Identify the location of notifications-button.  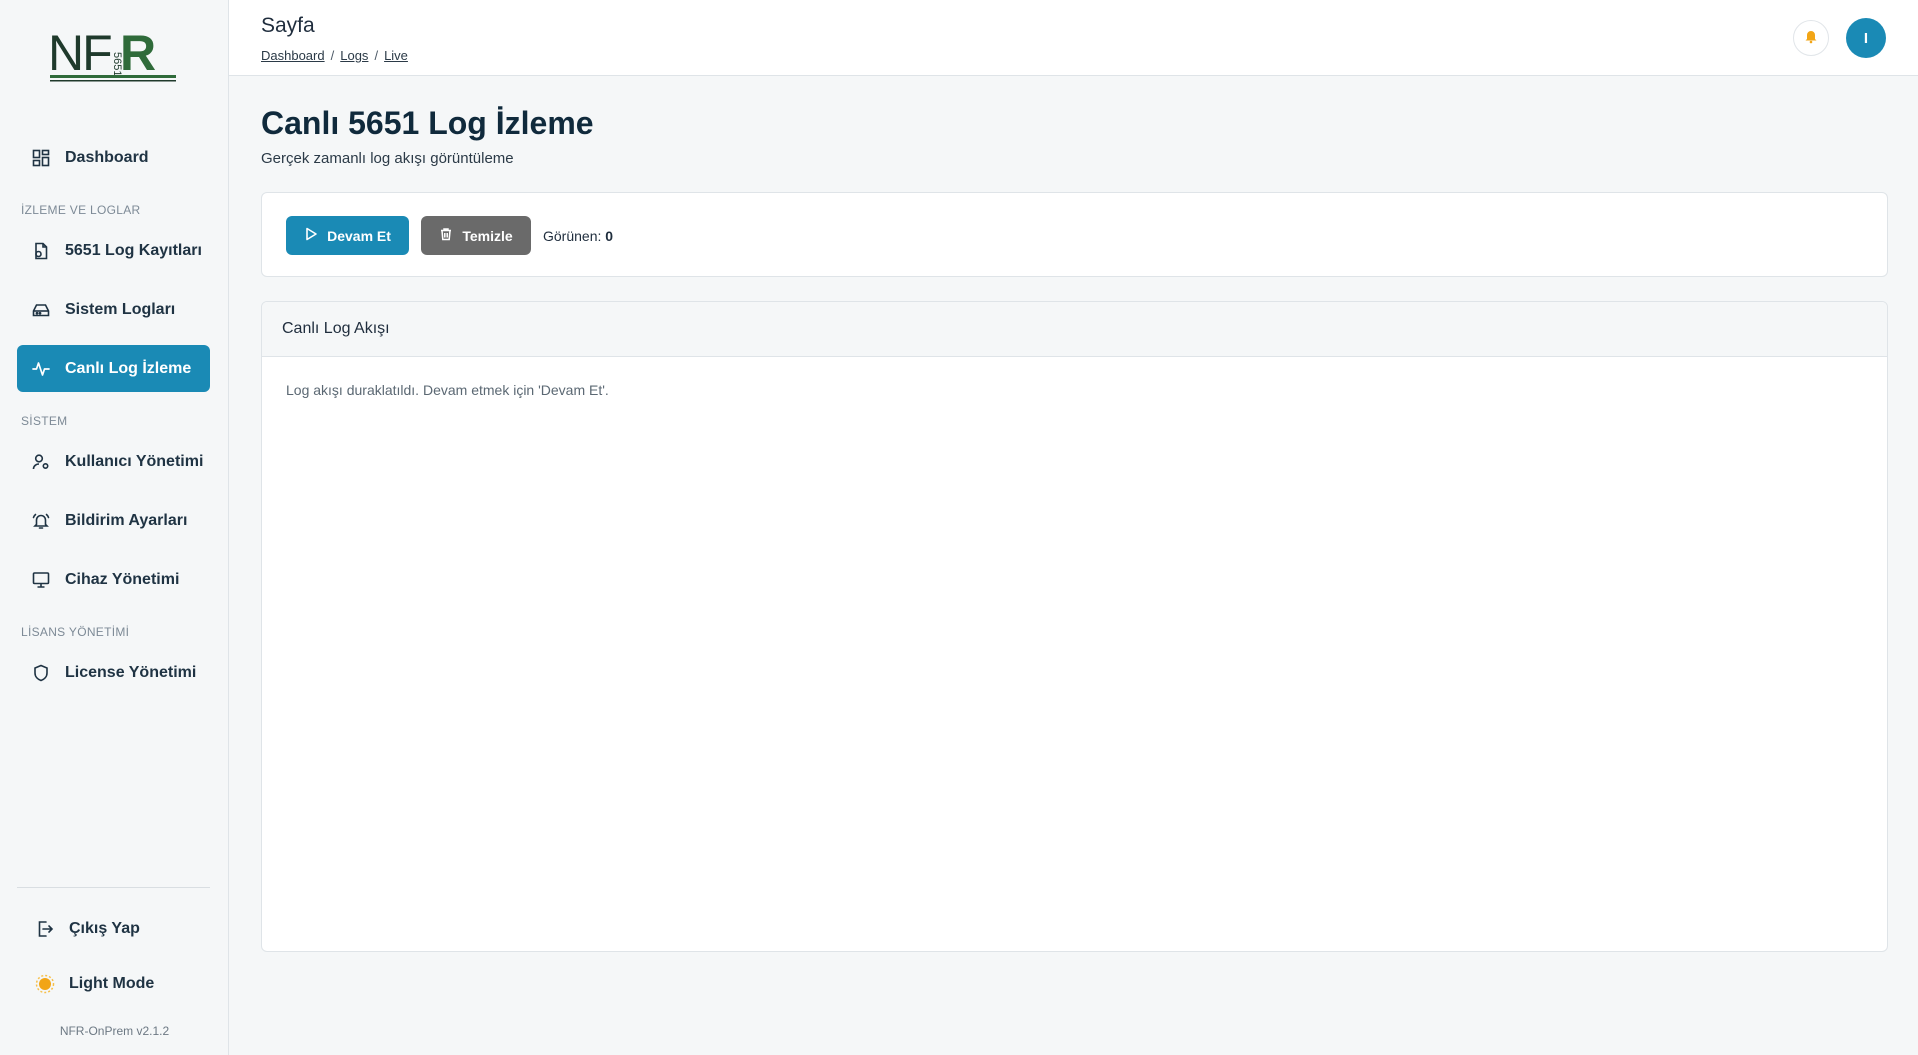
(1811, 38).